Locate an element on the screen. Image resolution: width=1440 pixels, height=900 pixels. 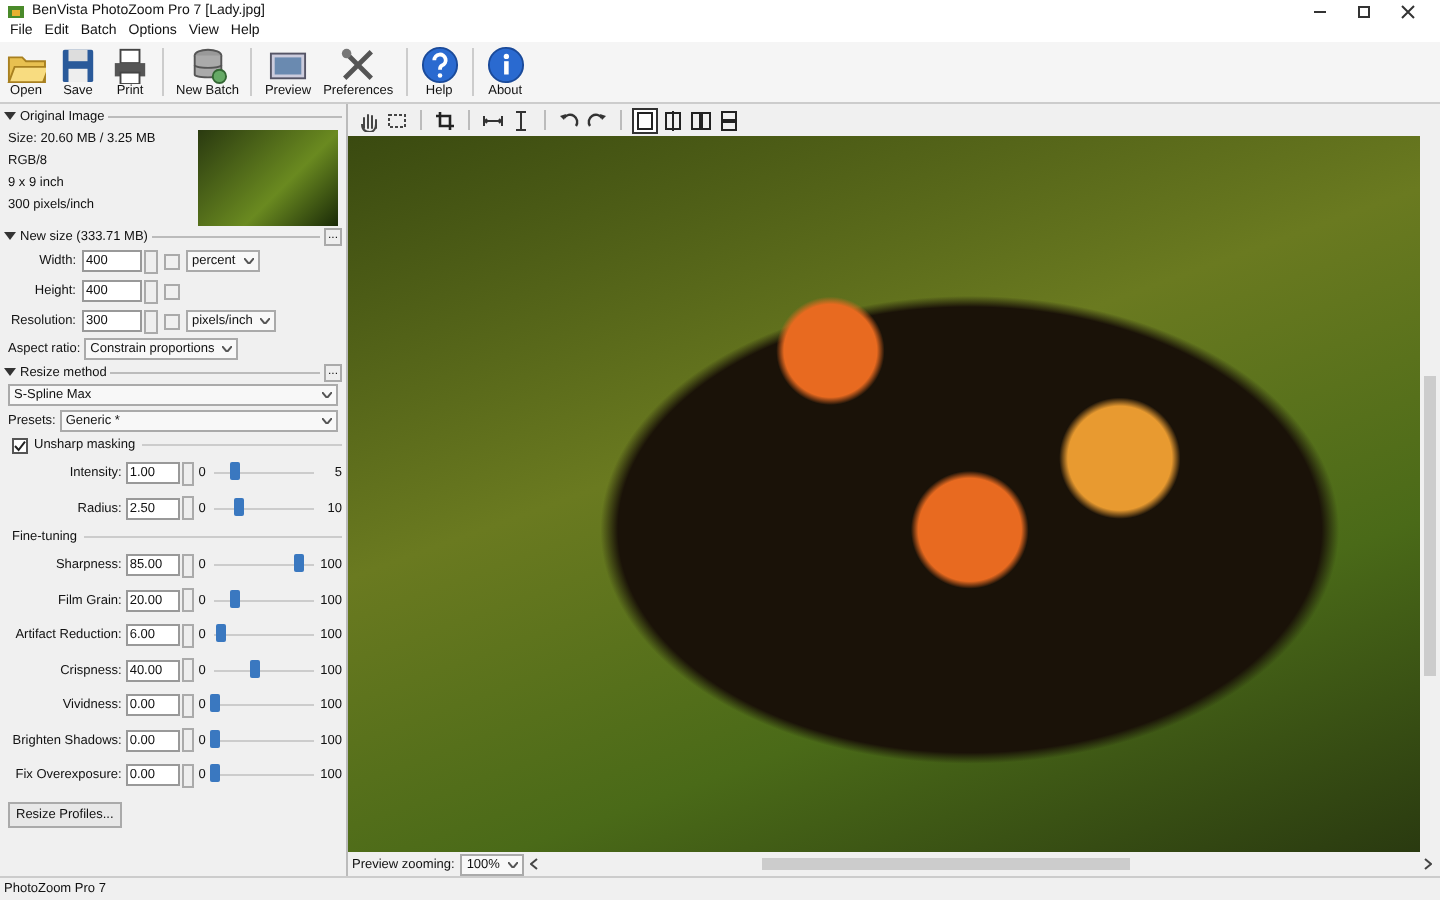
scroll-right-icon is located at coordinates (1428, 864).